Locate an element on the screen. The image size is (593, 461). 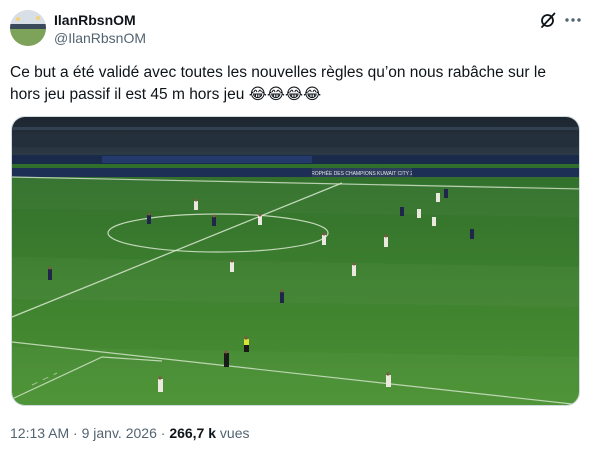
tweet-time: 12:13 AM is located at coordinates (39, 433).